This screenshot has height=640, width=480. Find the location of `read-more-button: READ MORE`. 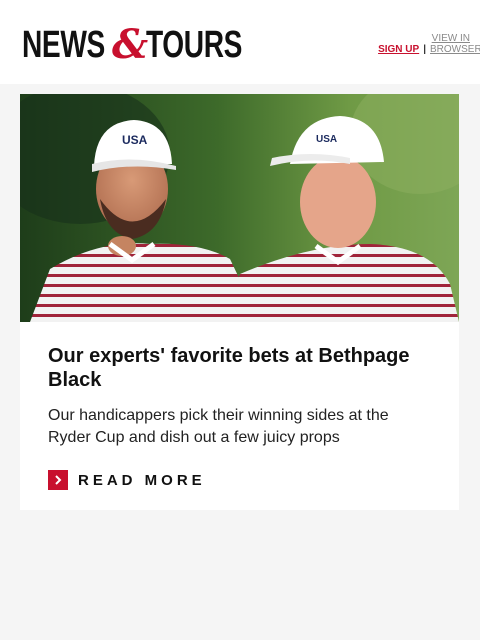

read-more-button: READ MORE is located at coordinates (127, 480).